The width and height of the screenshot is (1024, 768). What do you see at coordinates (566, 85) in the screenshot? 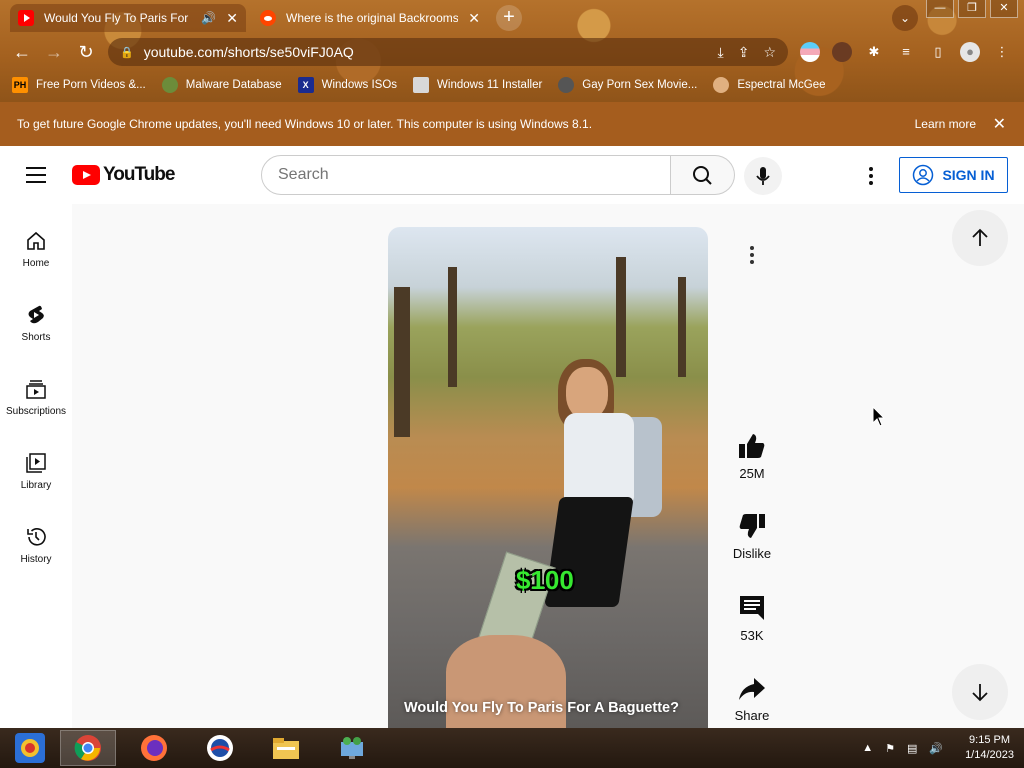
I see `globe-icon` at bounding box center [566, 85].